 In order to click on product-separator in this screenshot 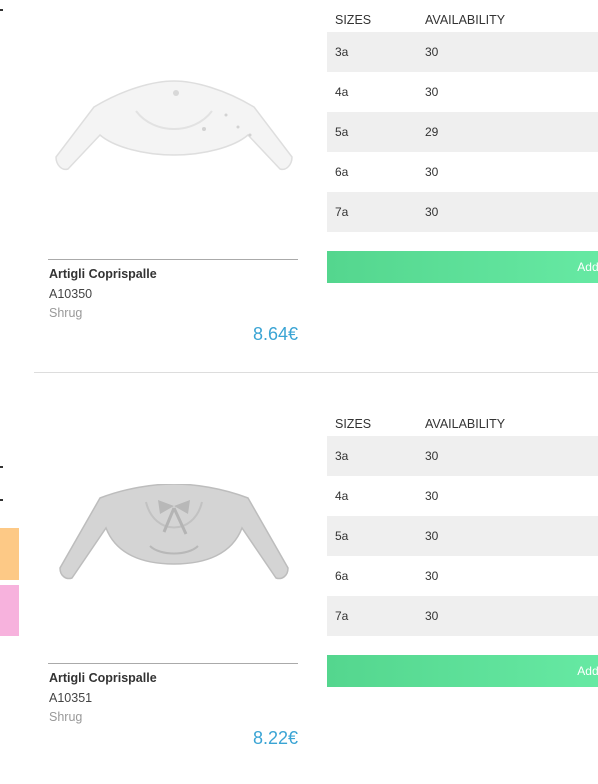, I will do `click(316, 372)`.